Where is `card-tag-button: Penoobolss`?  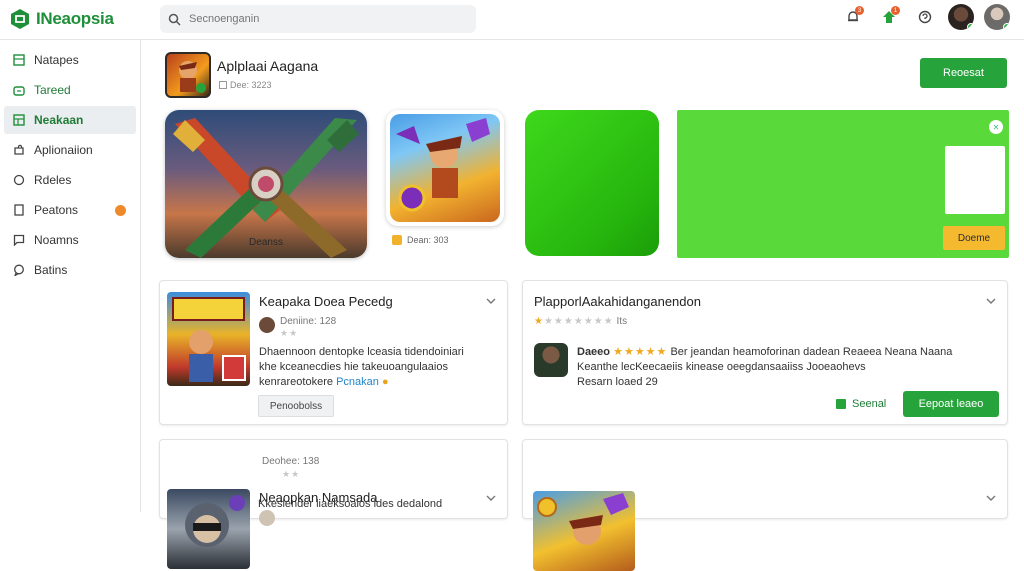
card-tag-button: Penoobolss is located at coordinates (296, 406).